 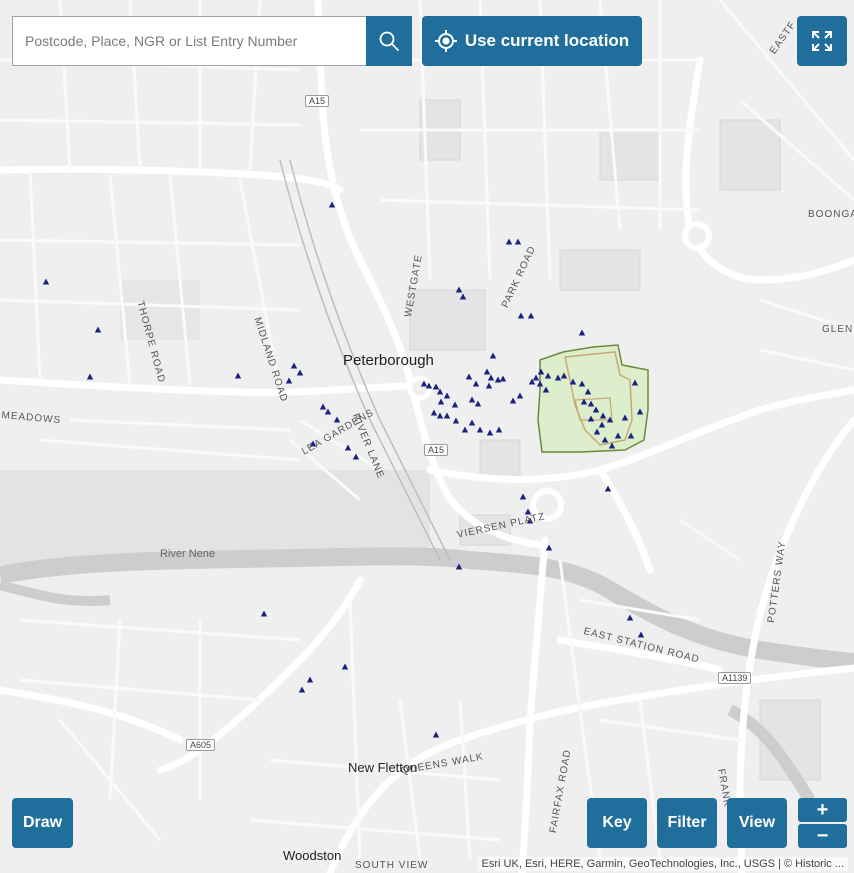 I want to click on use-current-location-button: Use current location, so click(x=532, y=41).